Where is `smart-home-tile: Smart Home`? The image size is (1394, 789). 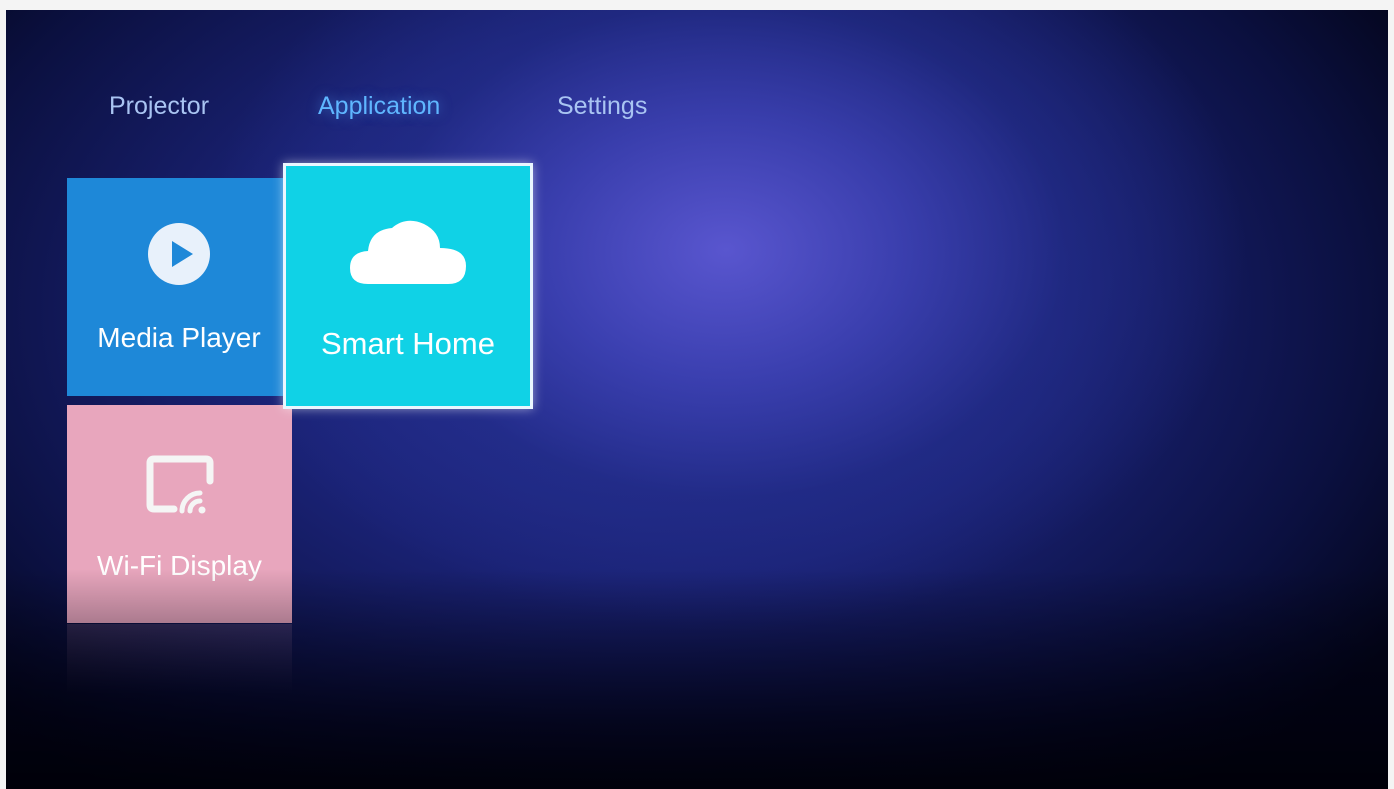
smart-home-tile: Smart Home is located at coordinates (408, 286).